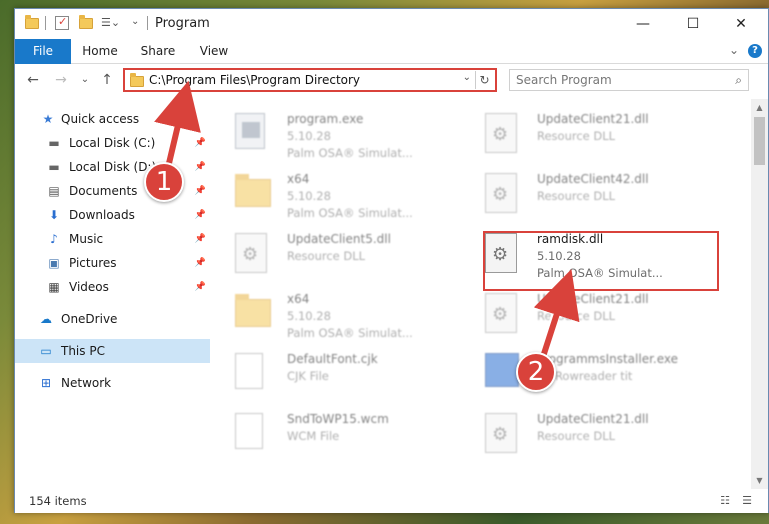  What do you see at coordinates (693, 24) in the screenshot?
I see `maximize-button: ☐` at bounding box center [693, 24].